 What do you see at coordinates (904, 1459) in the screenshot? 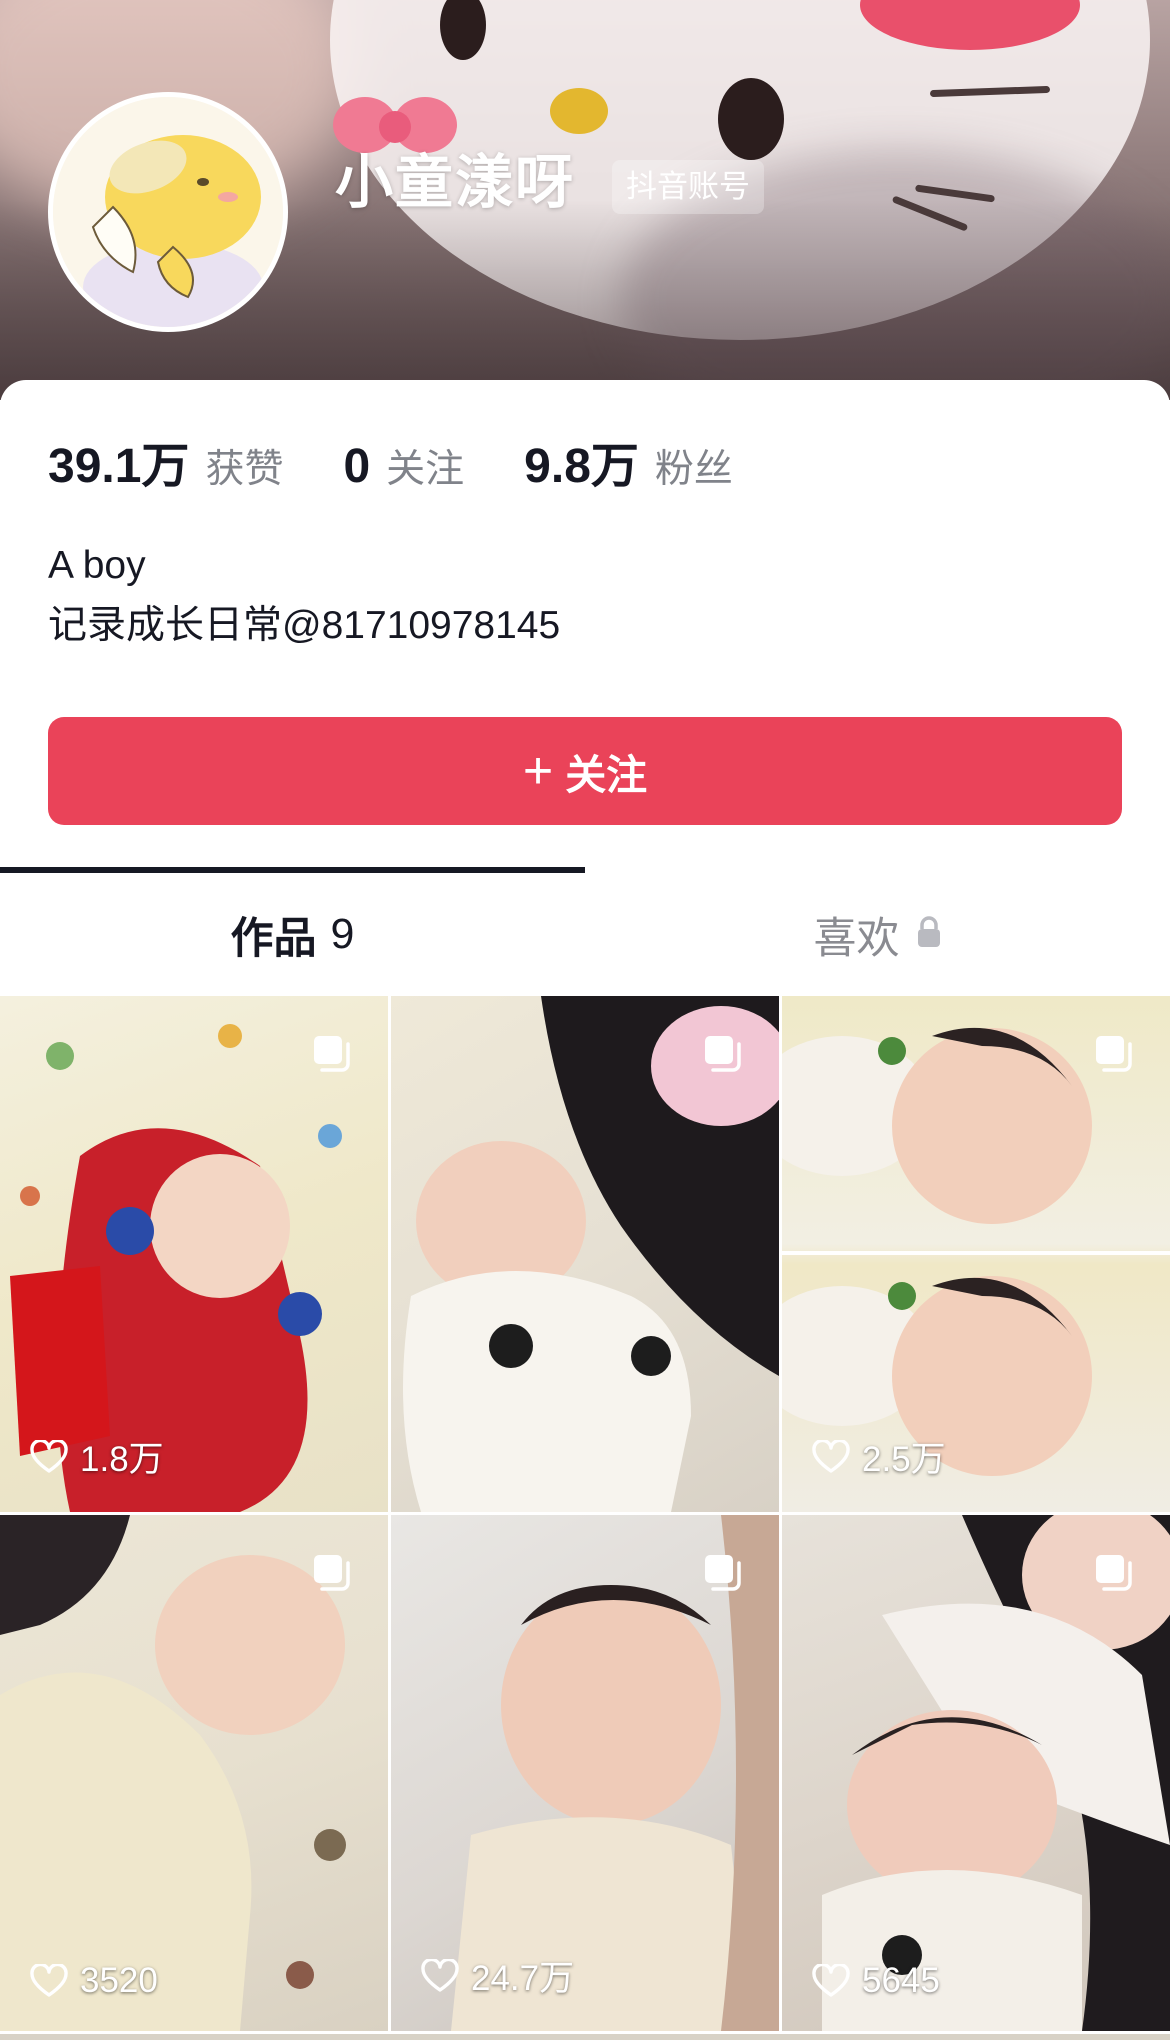
I see `post-like-count-value: 2.5万` at bounding box center [904, 1459].